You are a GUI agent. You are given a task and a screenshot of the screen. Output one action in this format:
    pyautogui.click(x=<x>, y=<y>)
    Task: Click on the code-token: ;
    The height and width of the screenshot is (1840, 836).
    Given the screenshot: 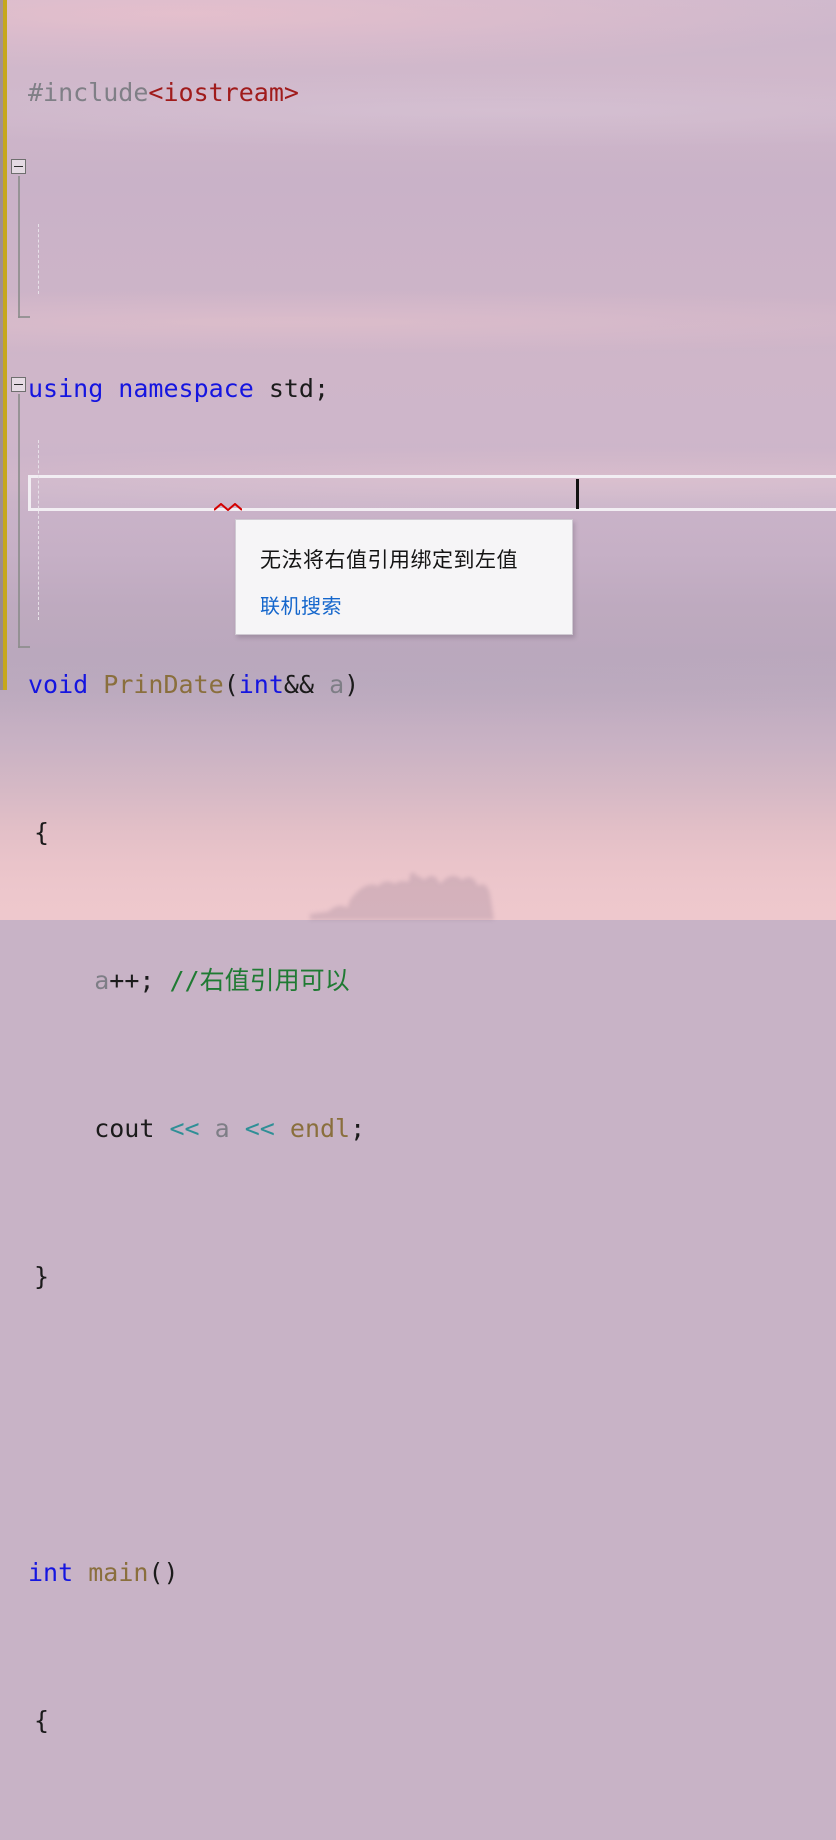 What is the action you would take?
    pyautogui.click(x=357, y=1128)
    